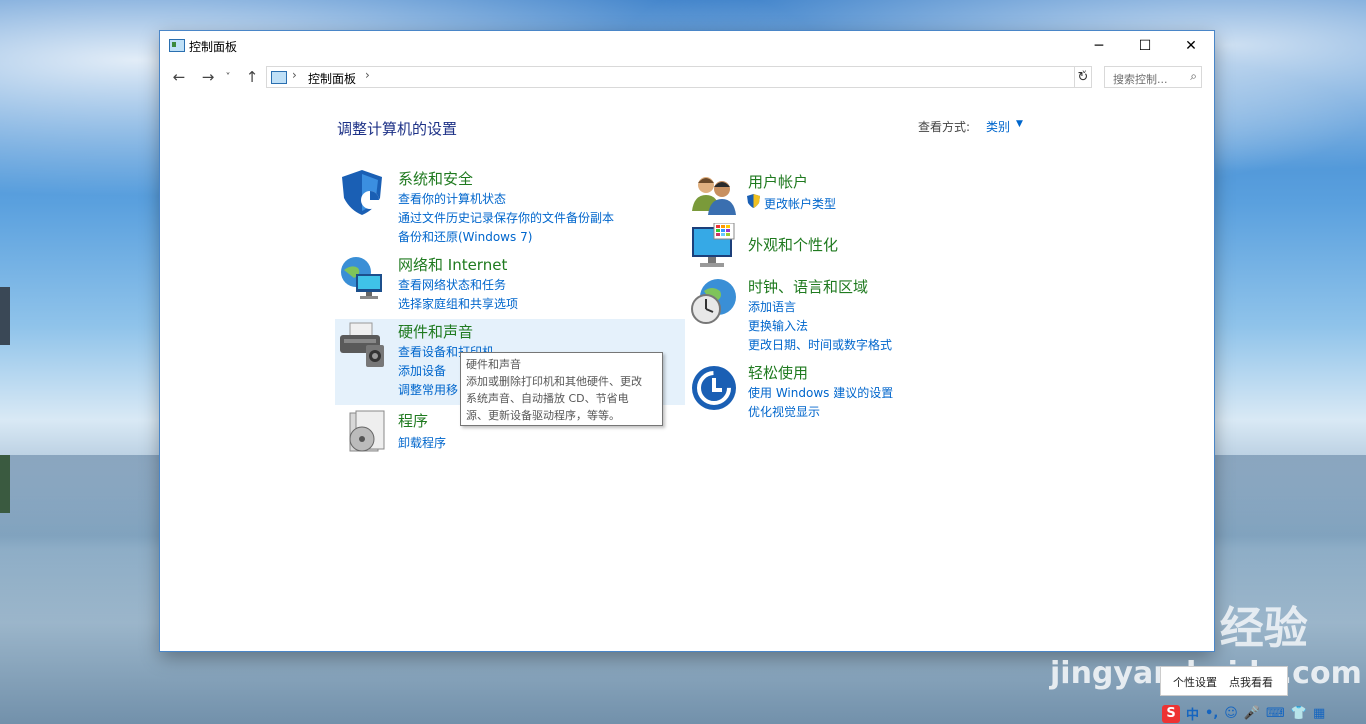 This screenshot has height=724, width=1366. Describe the element at coordinates (784, 411) in the screenshot. I see `link-optimize-visual: 优化视觉显示` at that location.